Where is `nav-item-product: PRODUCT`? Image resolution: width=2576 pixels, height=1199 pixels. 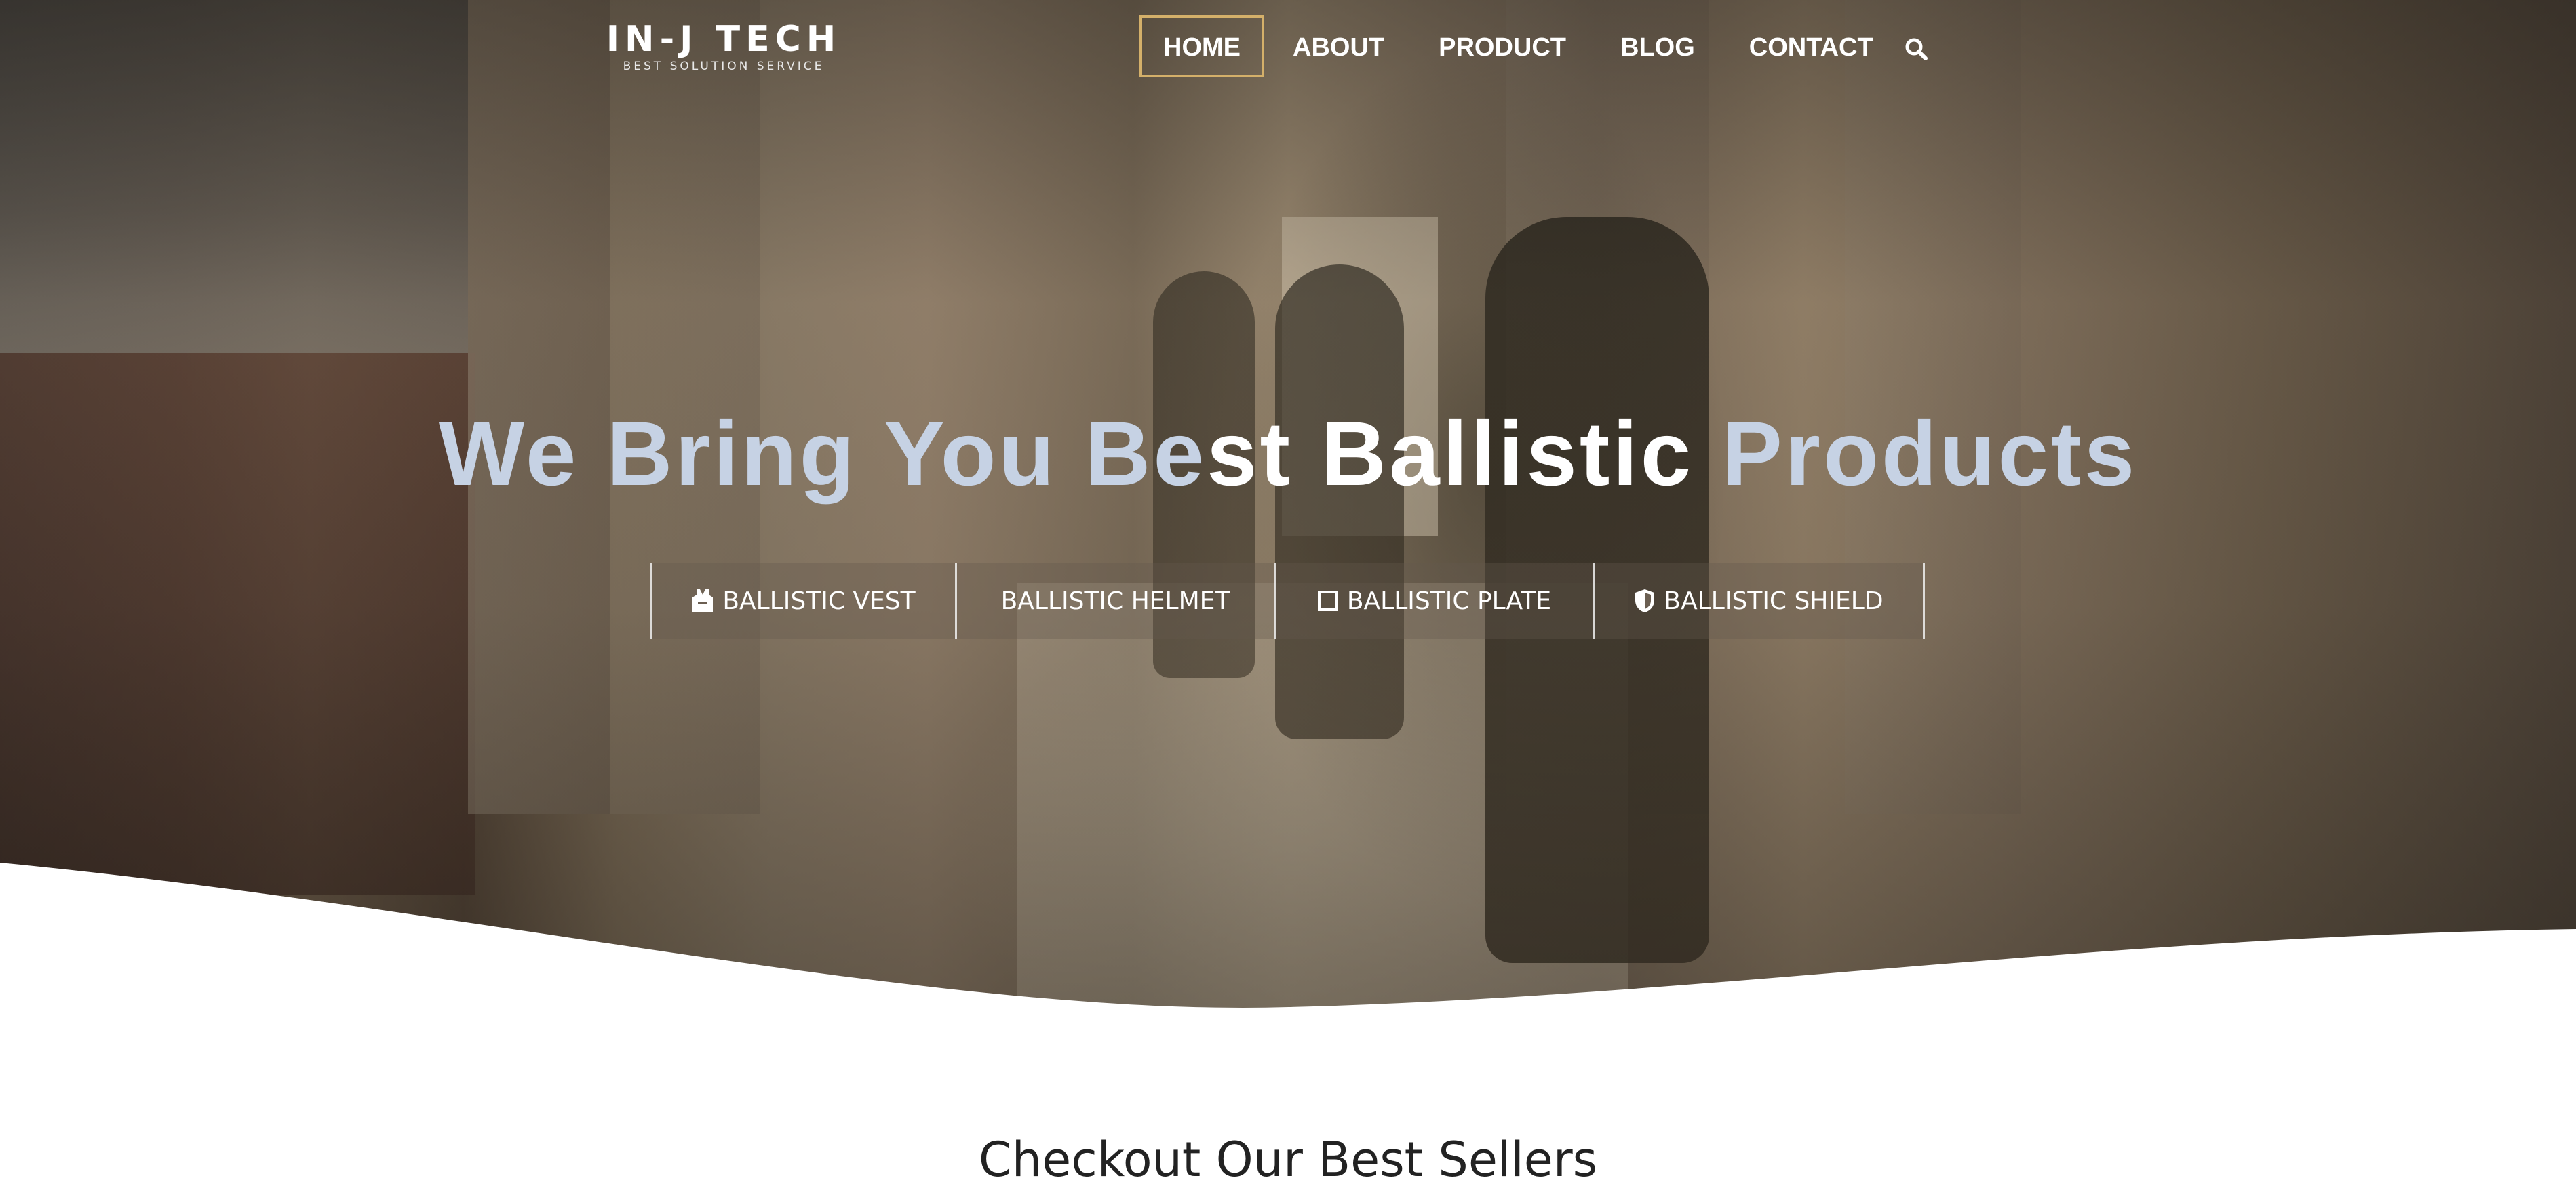 nav-item-product: PRODUCT is located at coordinates (1502, 46).